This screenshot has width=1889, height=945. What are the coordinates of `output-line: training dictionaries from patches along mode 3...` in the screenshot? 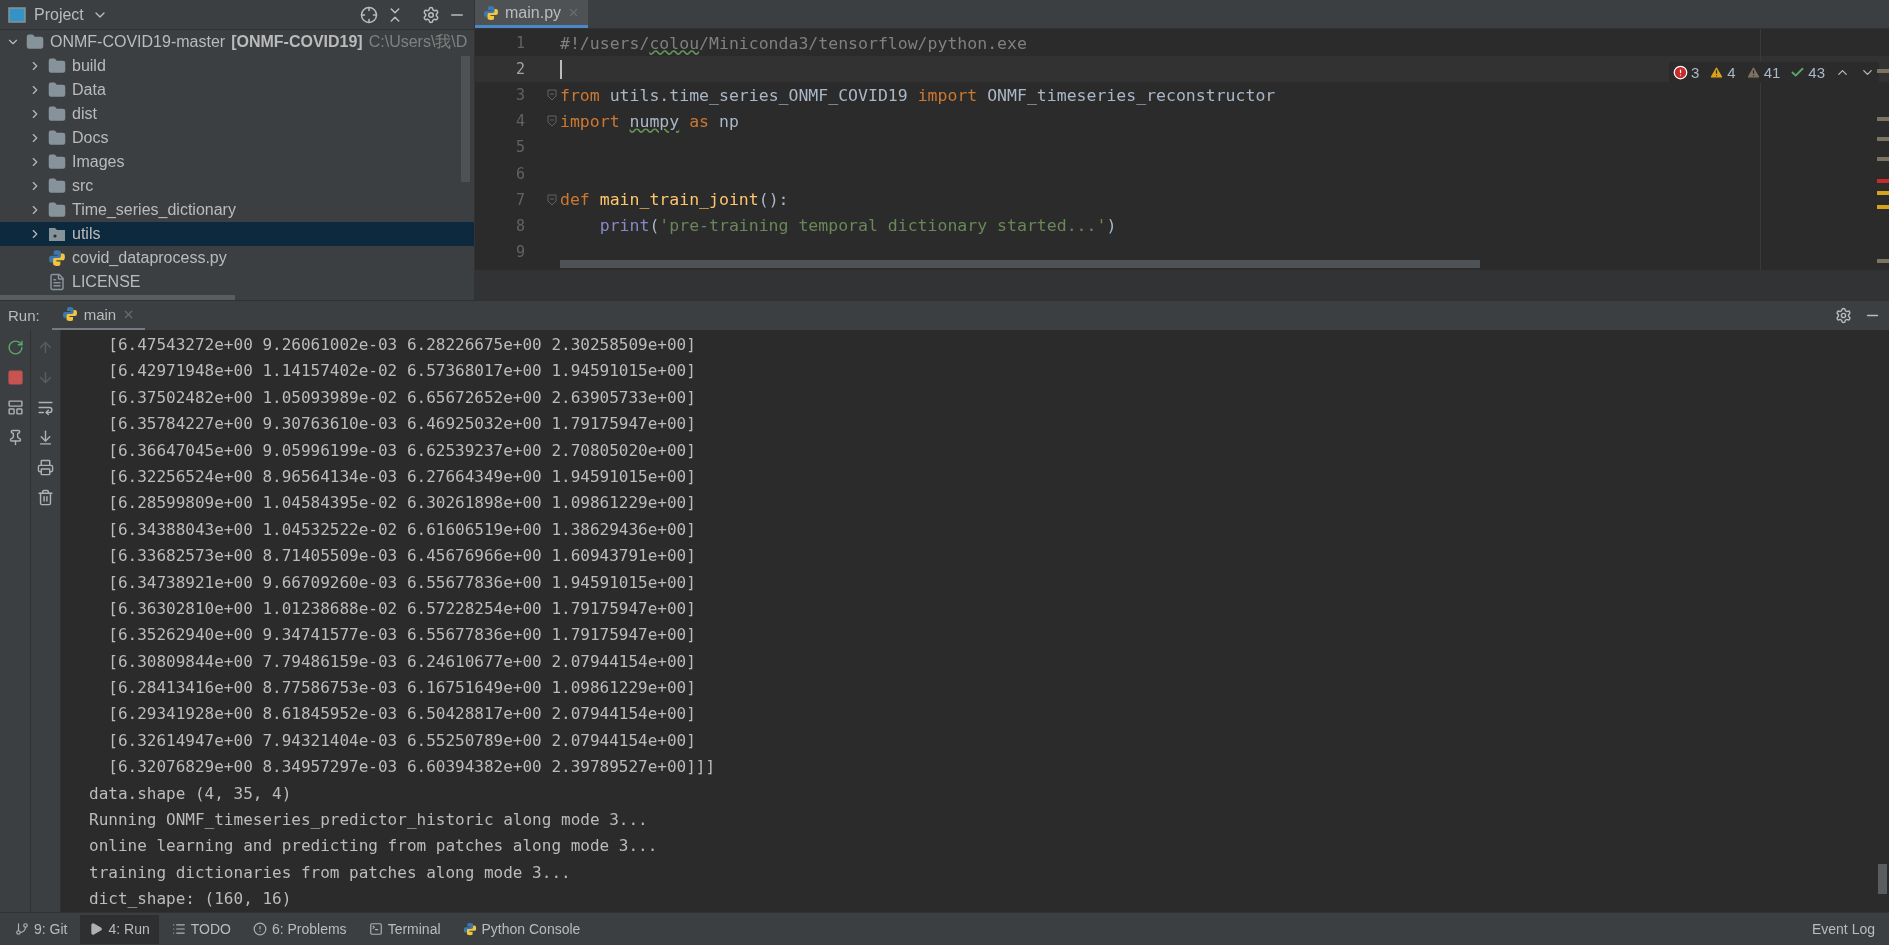 It's located at (330, 872).